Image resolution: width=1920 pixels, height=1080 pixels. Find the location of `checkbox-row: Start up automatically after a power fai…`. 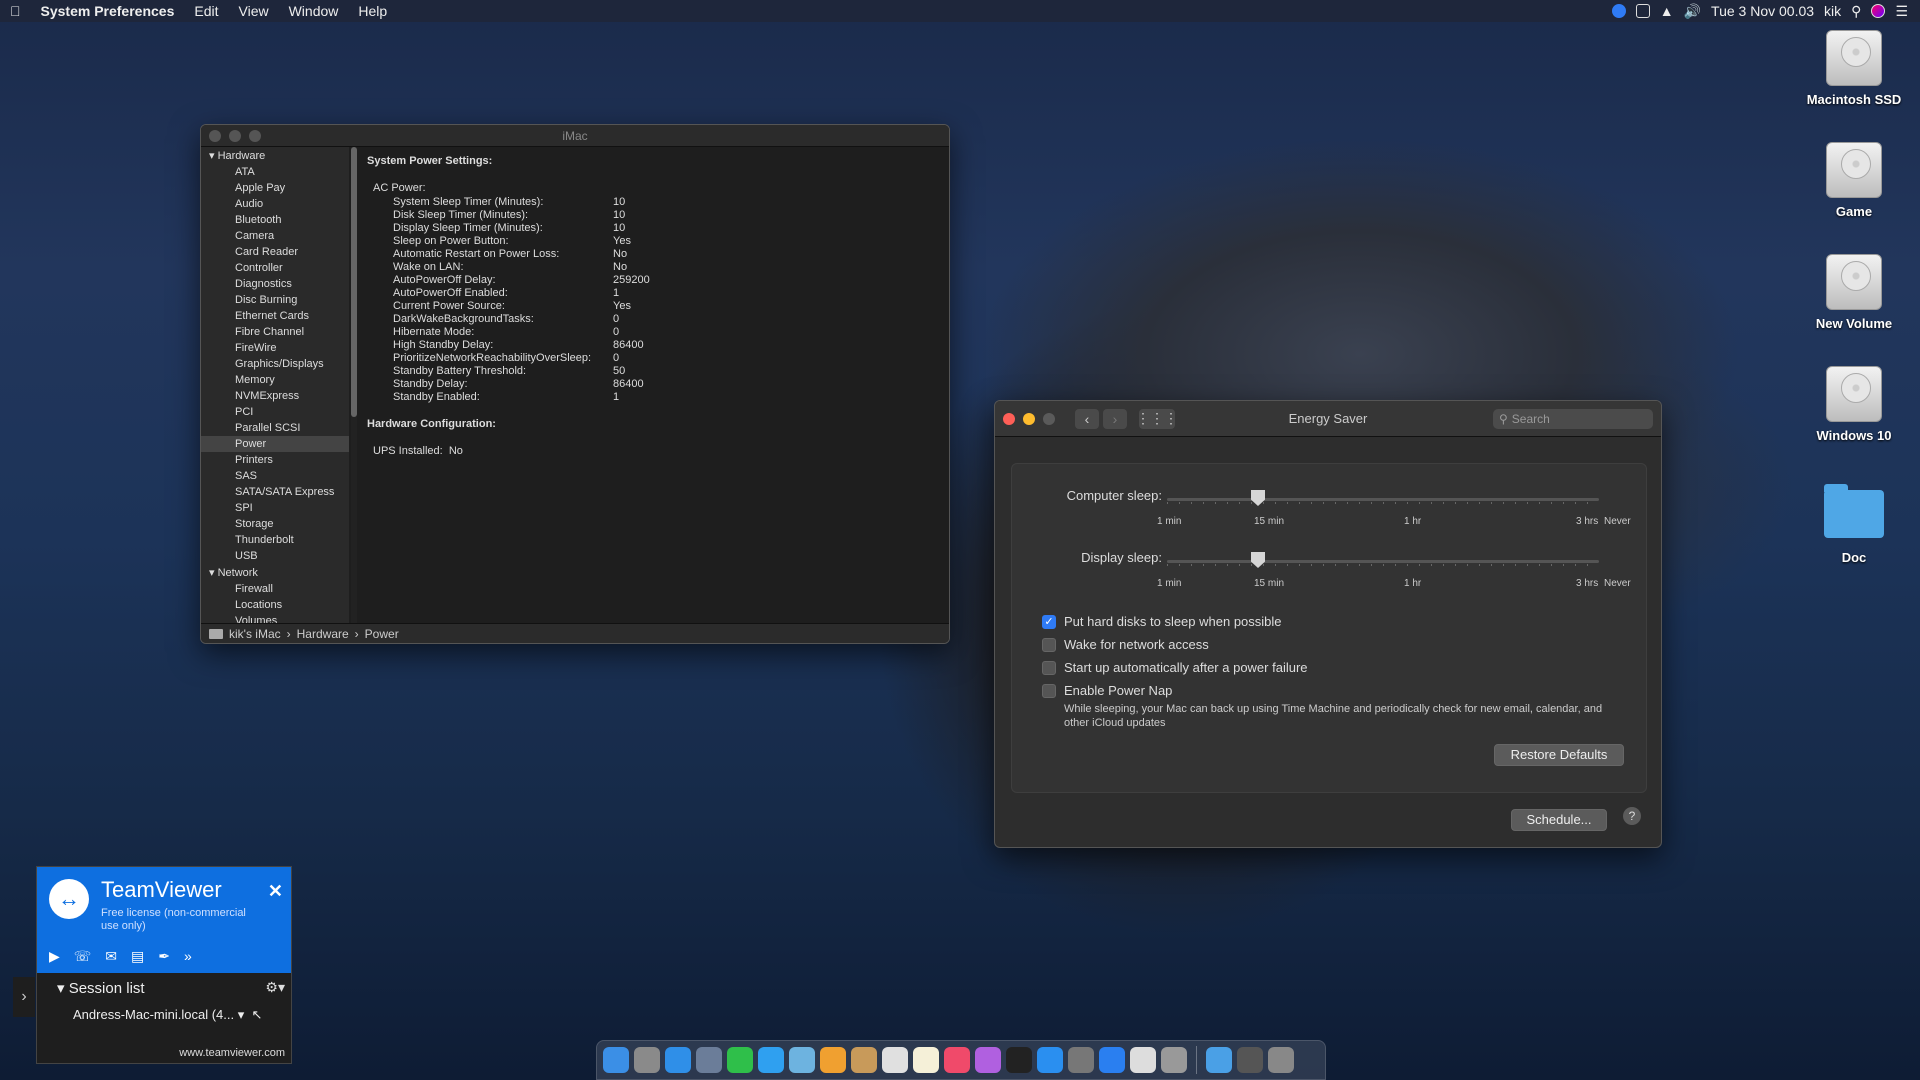

checkbox-row: Start up automatically after a power fai… is located at coordinates (1175, 667).